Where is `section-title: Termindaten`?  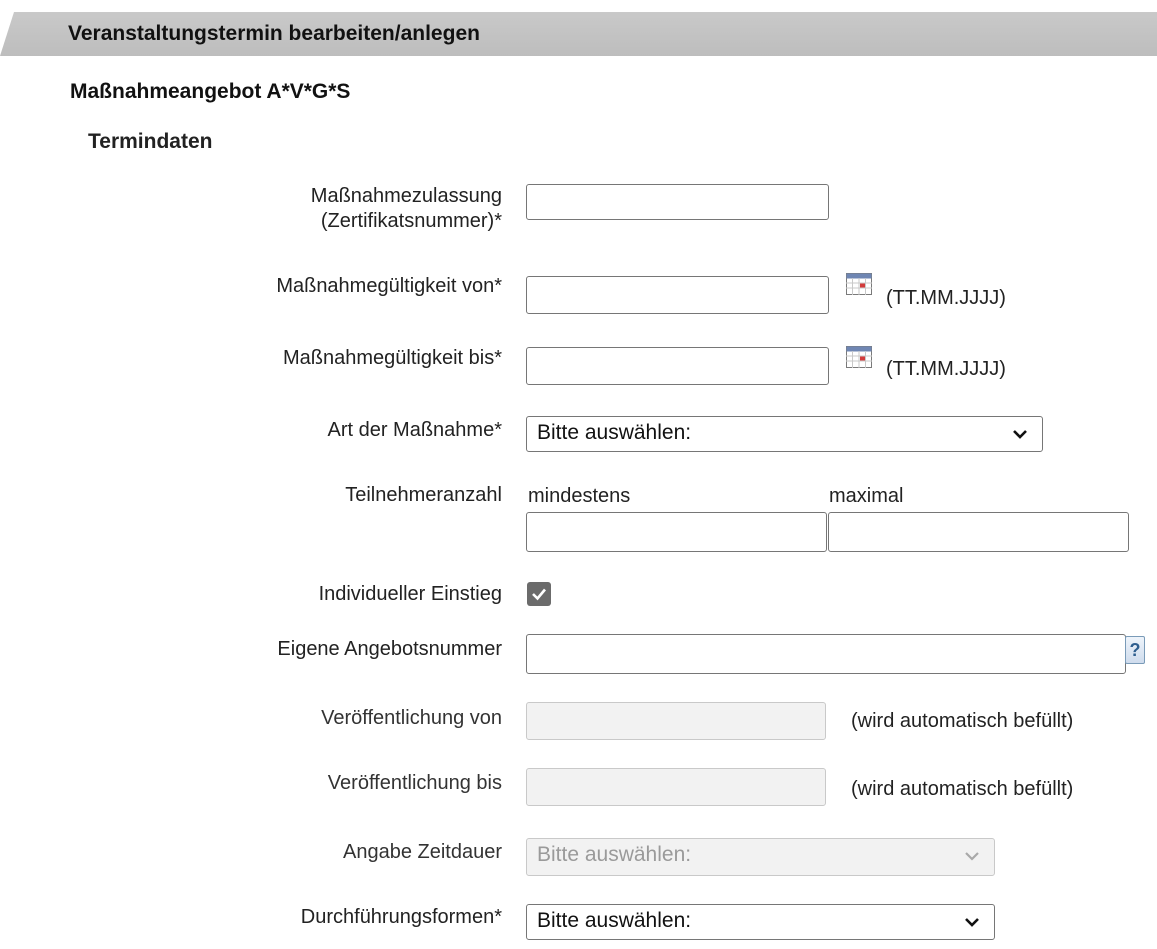 section-title: Termindaten is located at coordinates (150, 141).